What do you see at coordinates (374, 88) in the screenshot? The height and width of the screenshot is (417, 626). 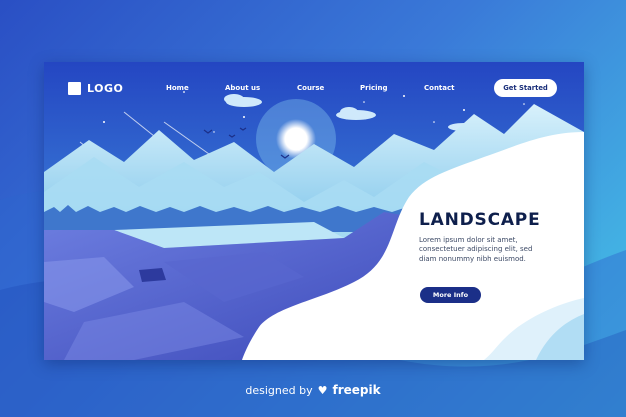 I see `nav-pricing: Pricing` at bounding box center [374, 88].